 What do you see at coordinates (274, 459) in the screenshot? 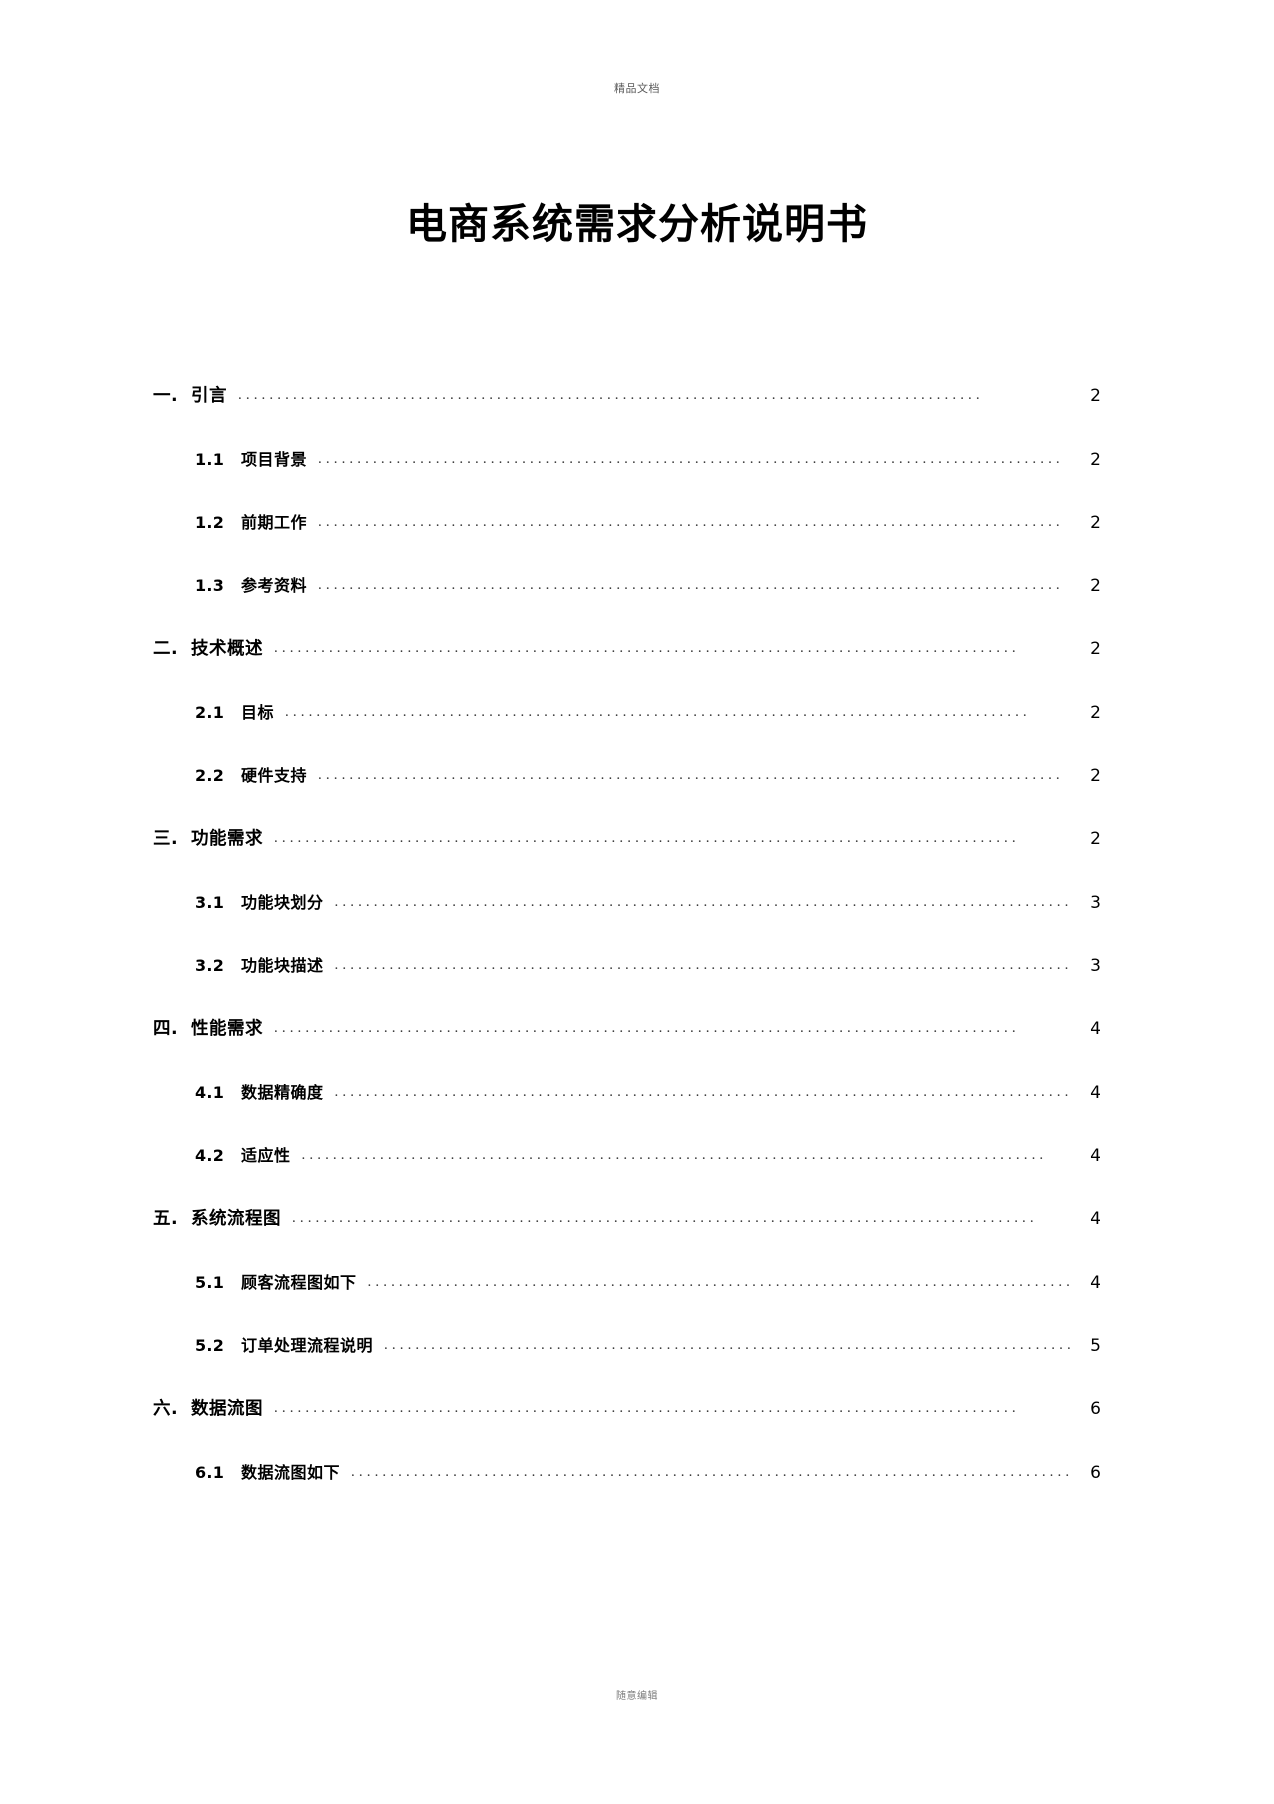
I see `toc-entry-label: 项目背景` at bounding box center [274, 459].